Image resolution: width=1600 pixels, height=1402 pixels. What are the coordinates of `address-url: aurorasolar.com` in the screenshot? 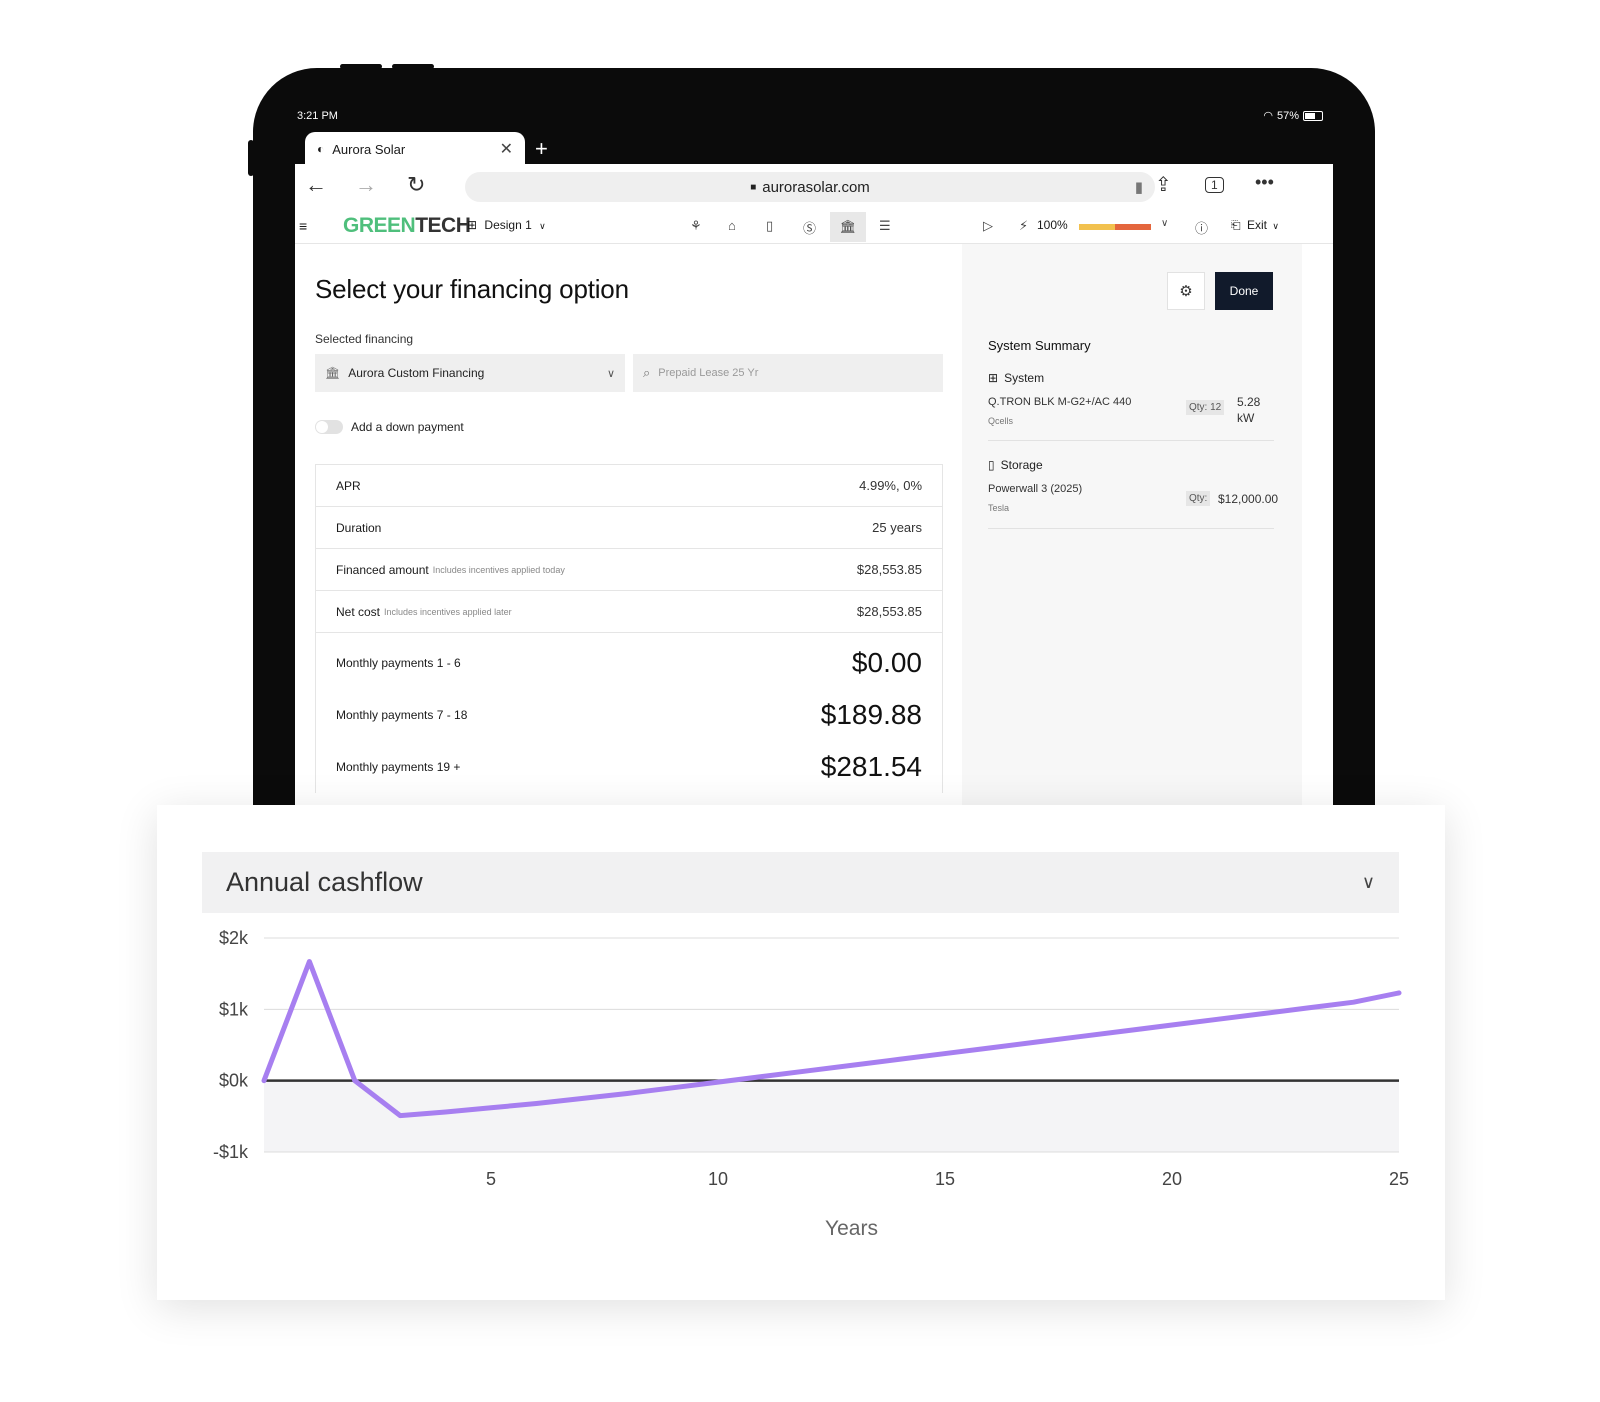 It's located at (816, 187).